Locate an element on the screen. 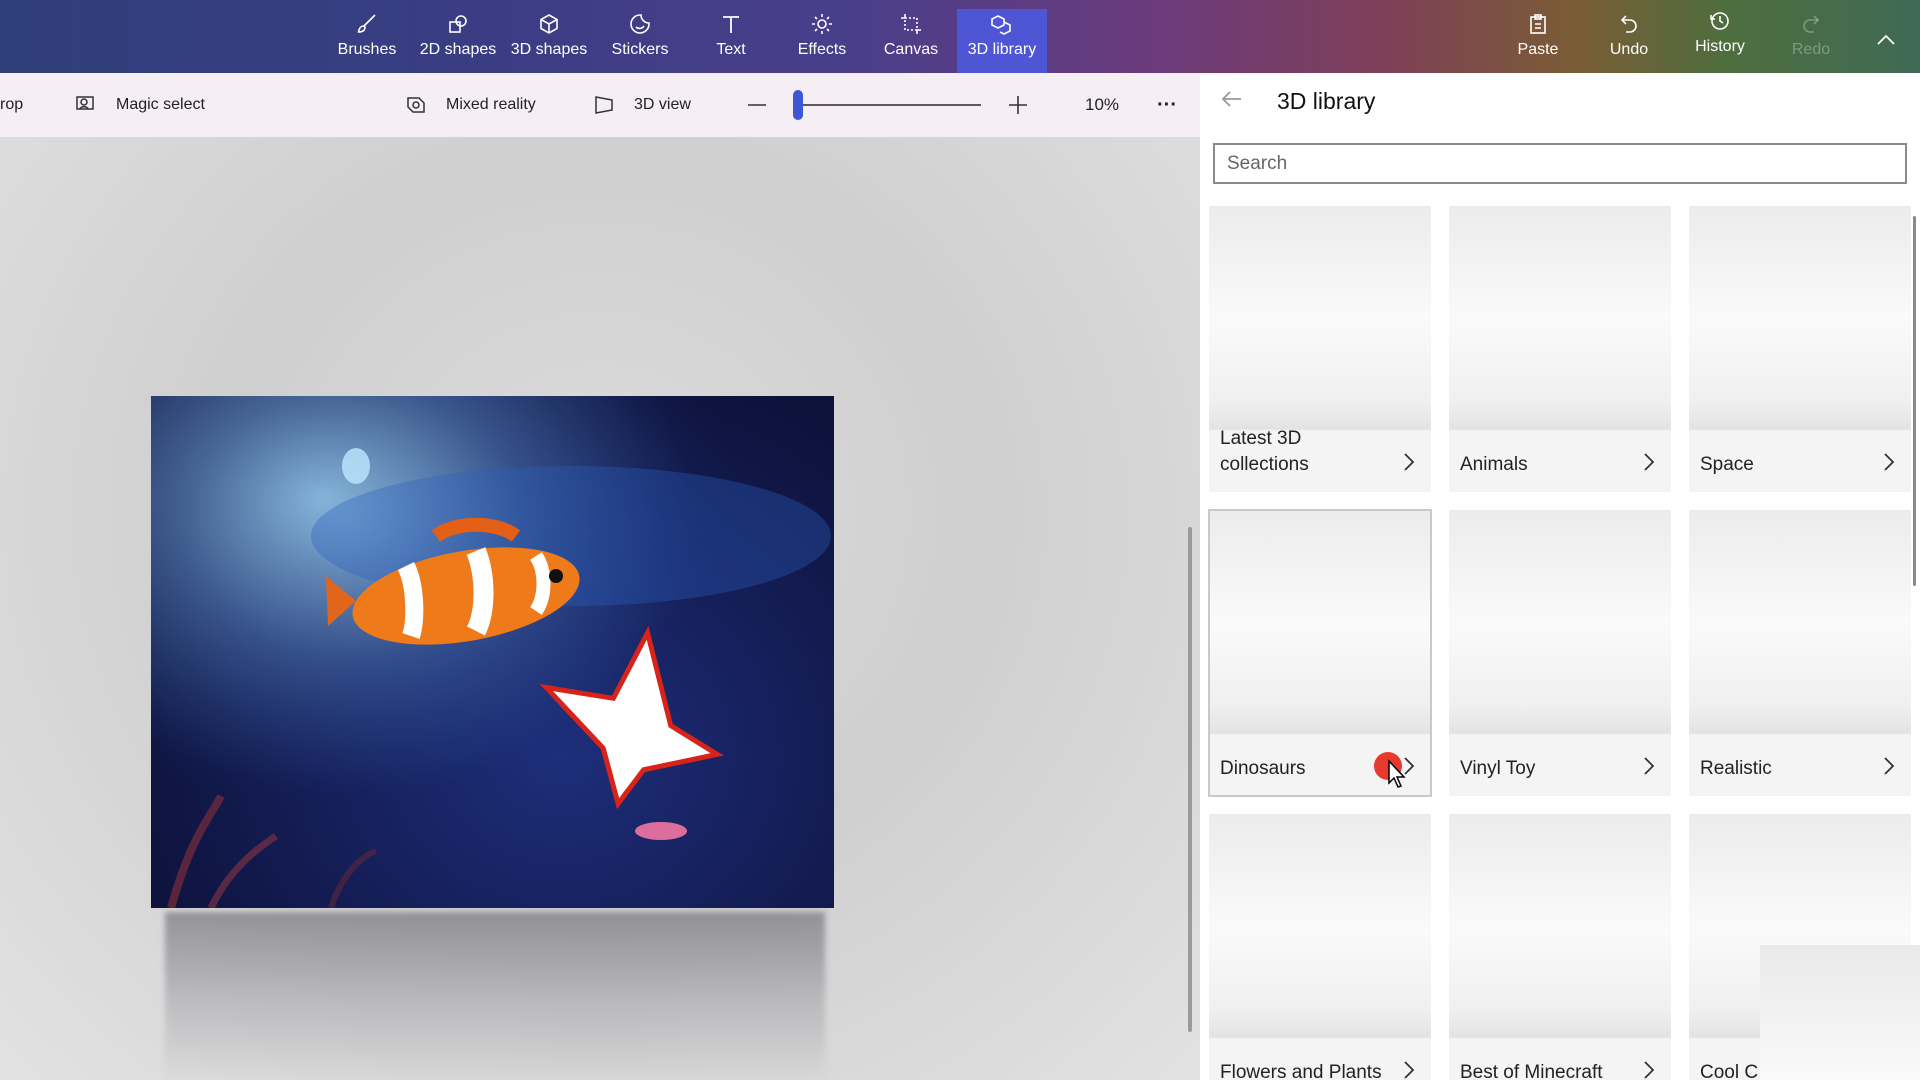 Image resolution: width=1920 pixels, height=1080 pixels. 3d-view-label: 3D view is located at coordinates (662, 104).